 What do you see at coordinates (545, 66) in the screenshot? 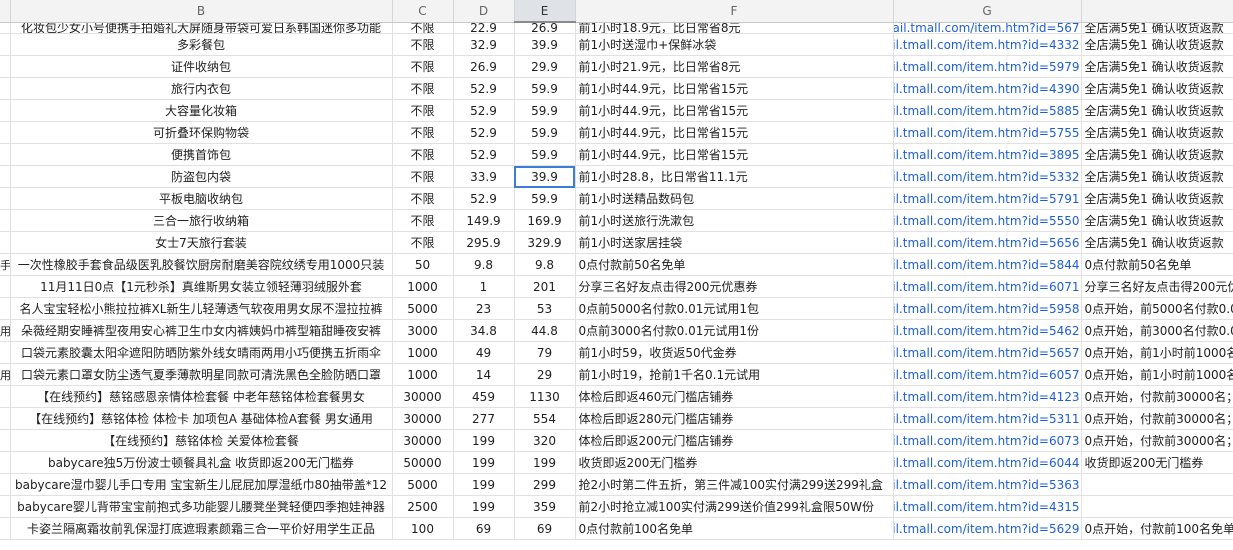
I see `cell-price-e: 29.9` at bounding box center [545, 66].